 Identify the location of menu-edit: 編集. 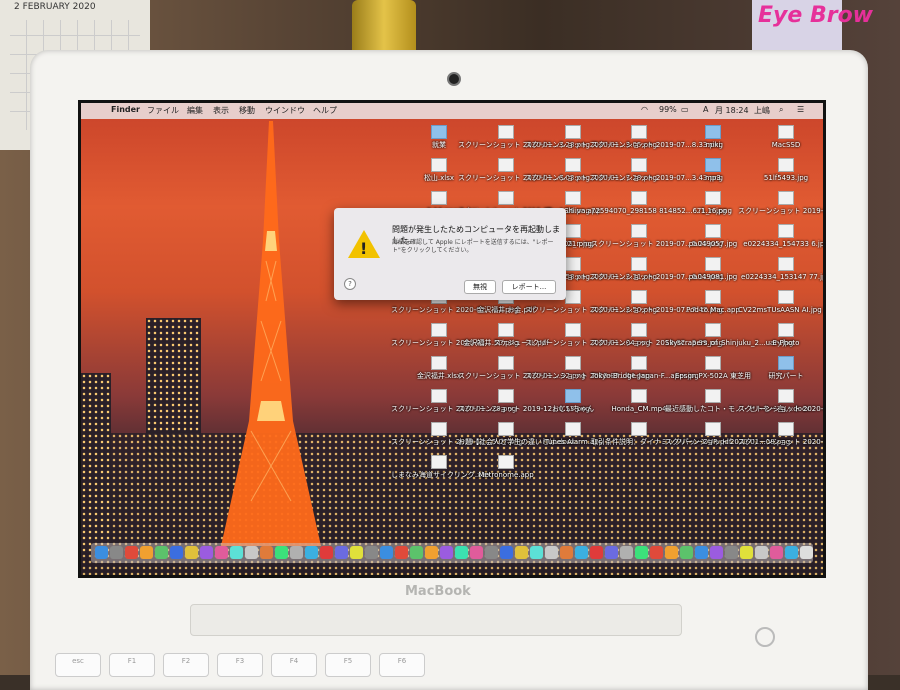
(195, 110).